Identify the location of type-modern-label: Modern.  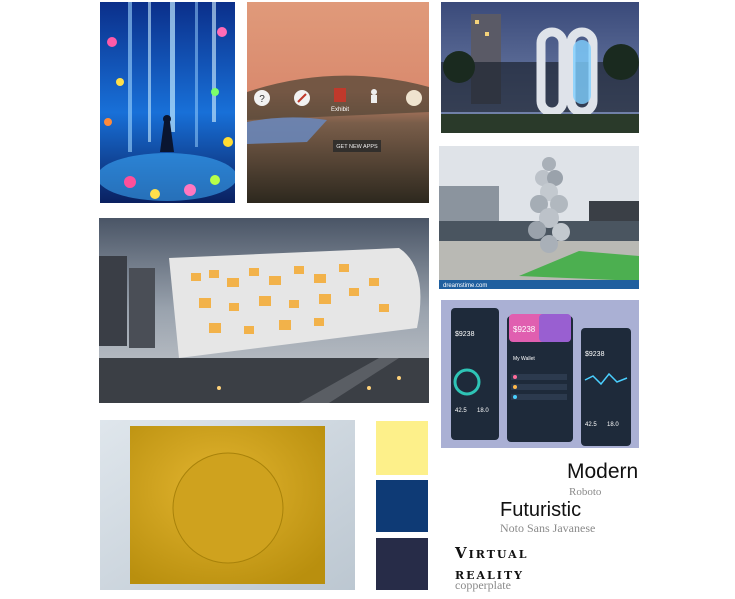
(603, 471).